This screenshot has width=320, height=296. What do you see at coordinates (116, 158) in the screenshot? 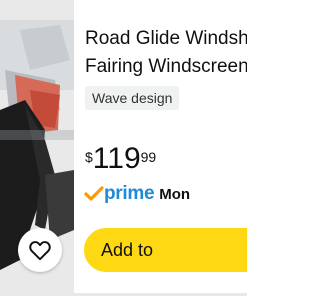
I see `price-whole: 119` at bounding box center [116, 158].